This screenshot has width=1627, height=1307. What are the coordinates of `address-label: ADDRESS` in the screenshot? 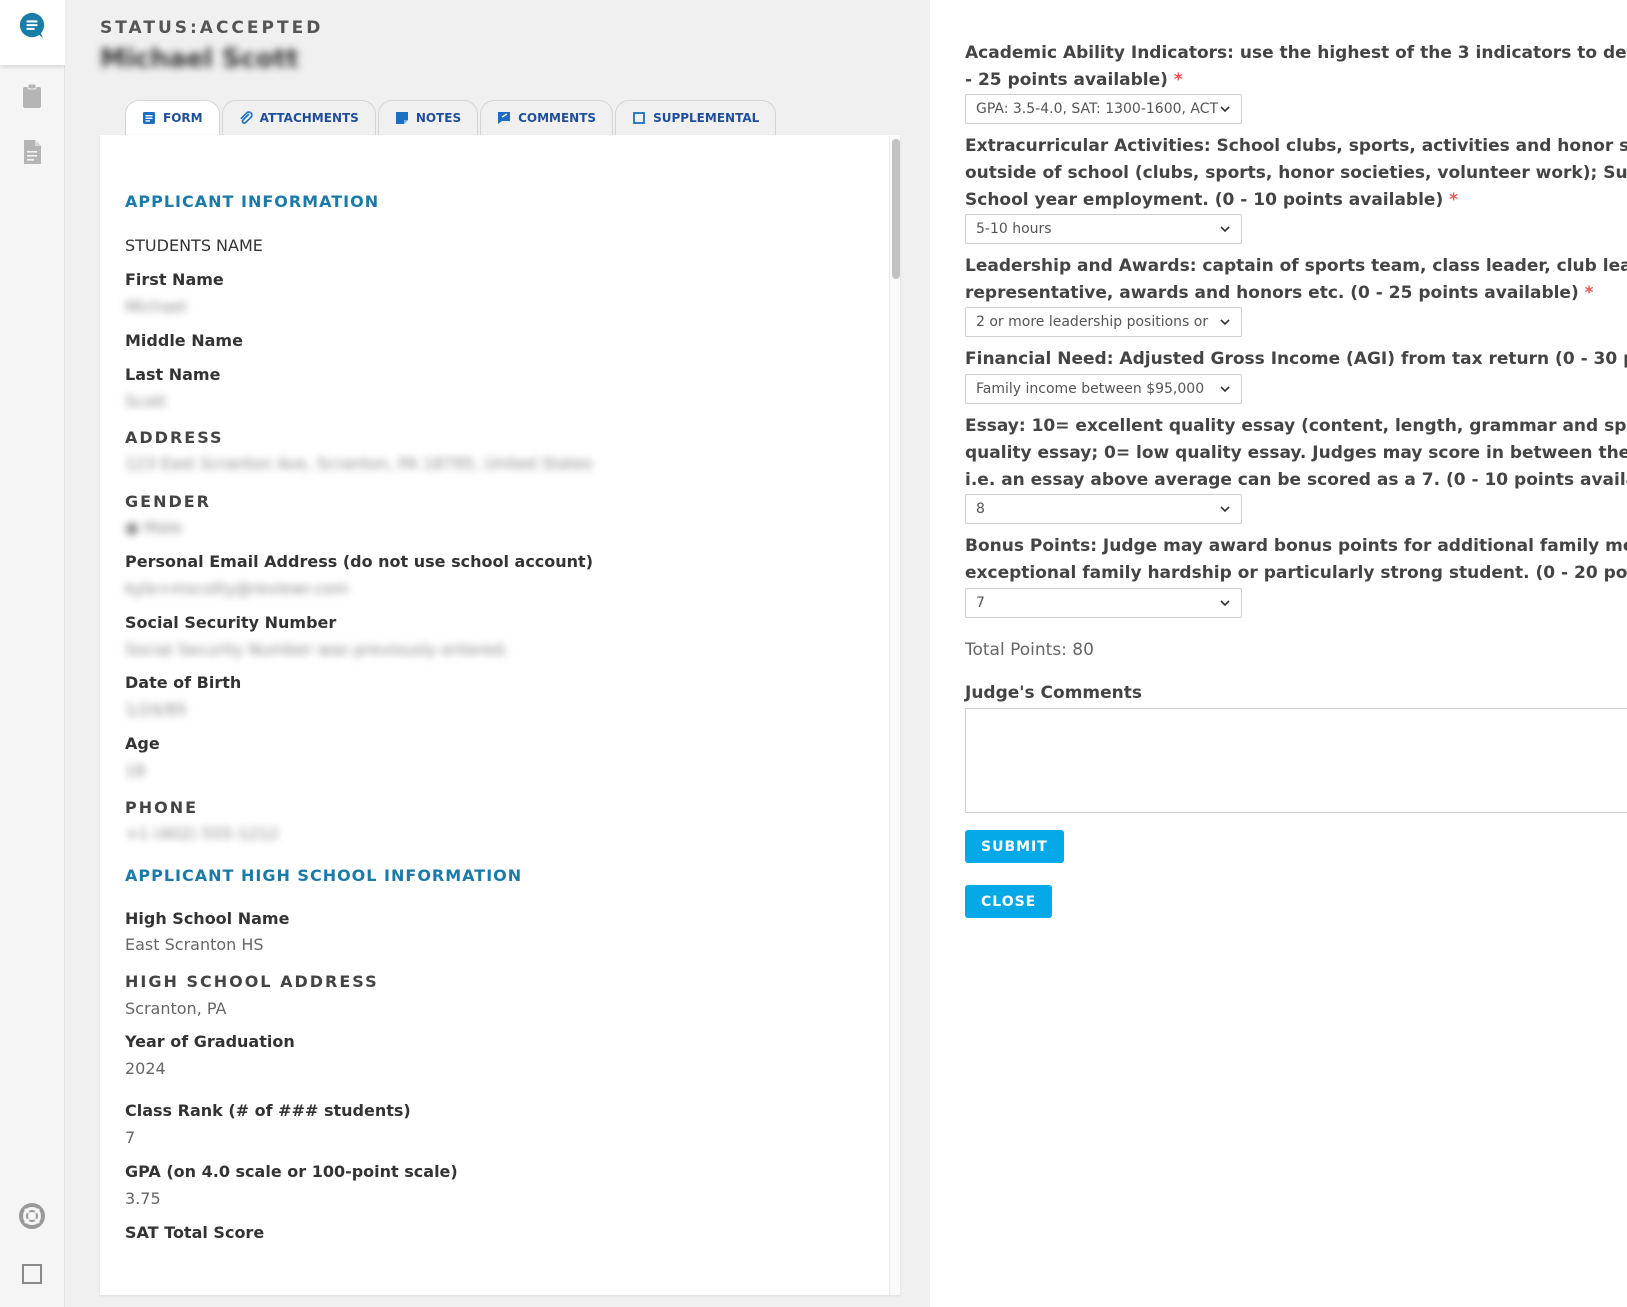 It's located at (174, 437).